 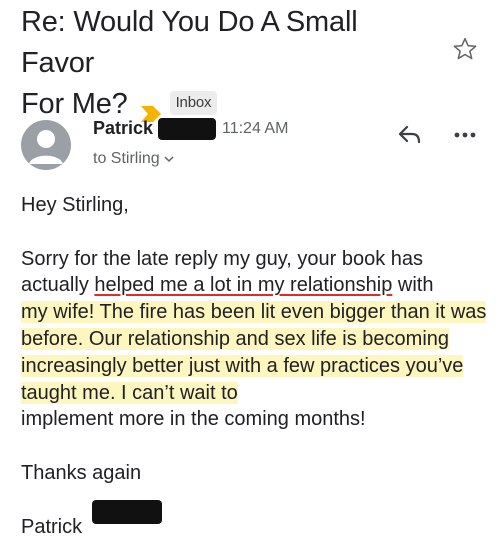 I want to click on body-text-end: implement more in the coming months!, so click(x=193, y=419).